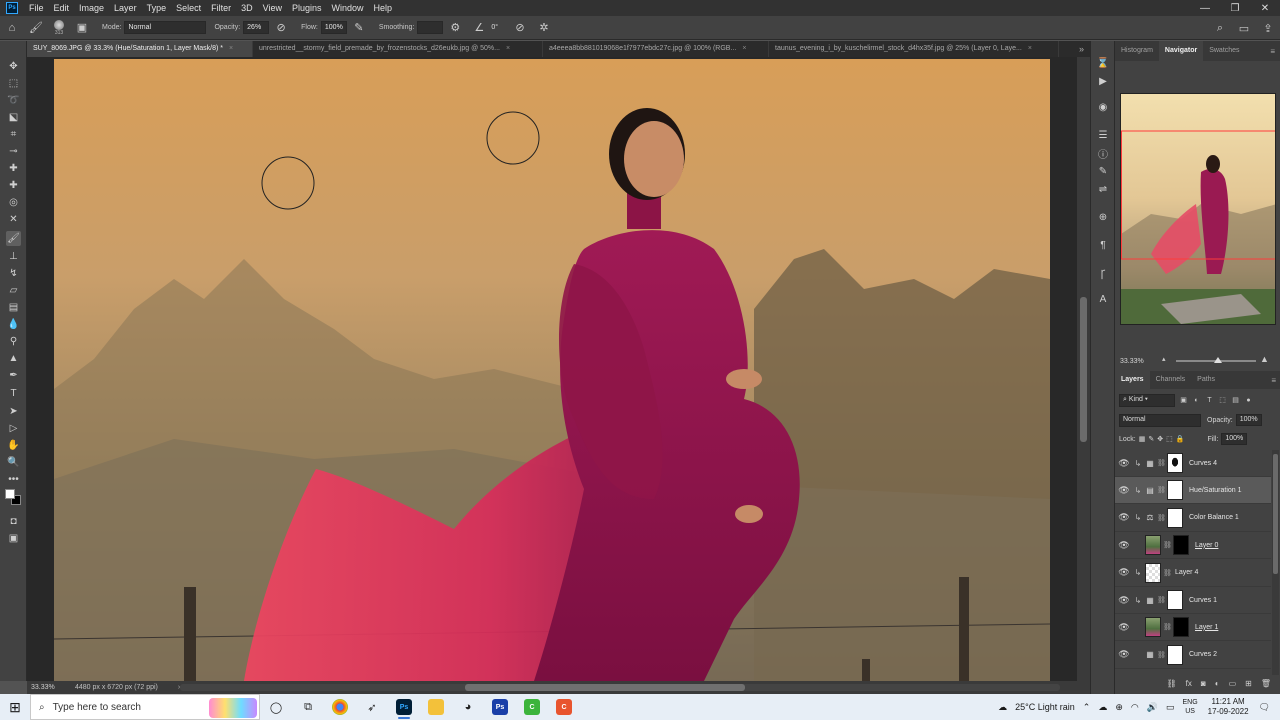 The height and width of the screenshot is (720, 1280). I want to click on blur-tool-icon: 💧, so click(13, 324).